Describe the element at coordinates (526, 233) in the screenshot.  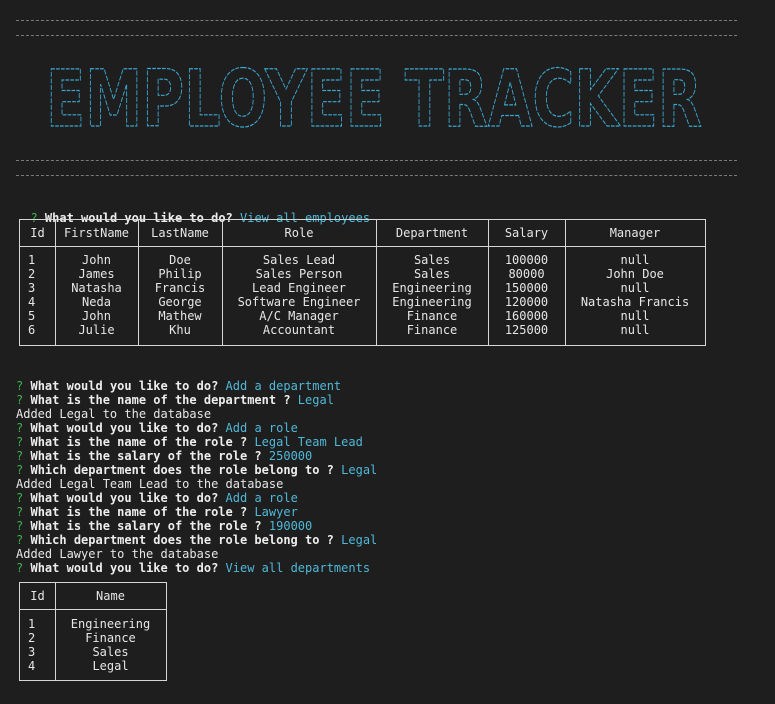
I see `column-header: Salary` at that location.